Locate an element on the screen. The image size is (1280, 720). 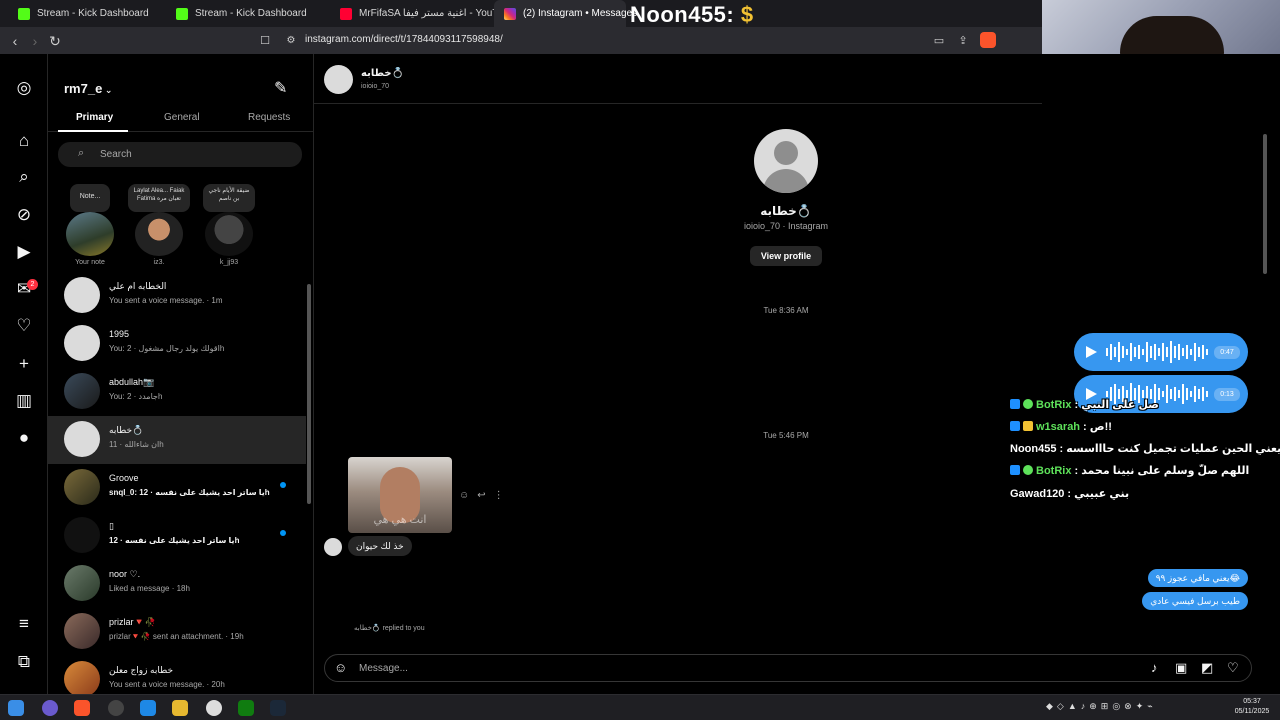
react-icon: ☺ is located at coordinates (464, 495).